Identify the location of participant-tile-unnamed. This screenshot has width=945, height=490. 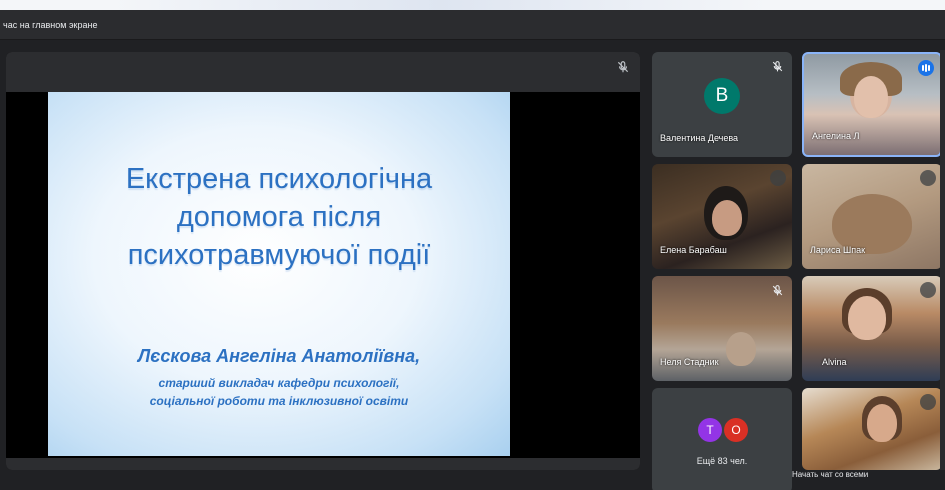
(872, 429).